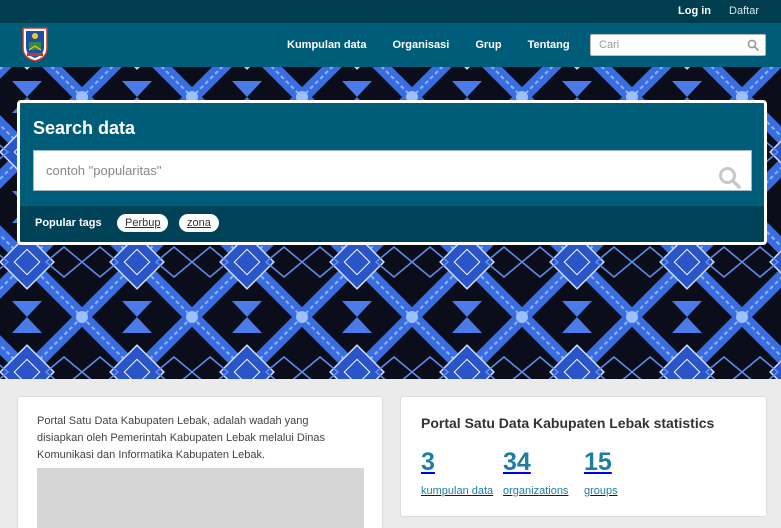 Image resolution: width=781 pixels, height=528 pixels. What do you see at coordinates (390, 11) in the screenshot?
I see `account-bar: Log in Daftar` at bounding box center [390, 11].